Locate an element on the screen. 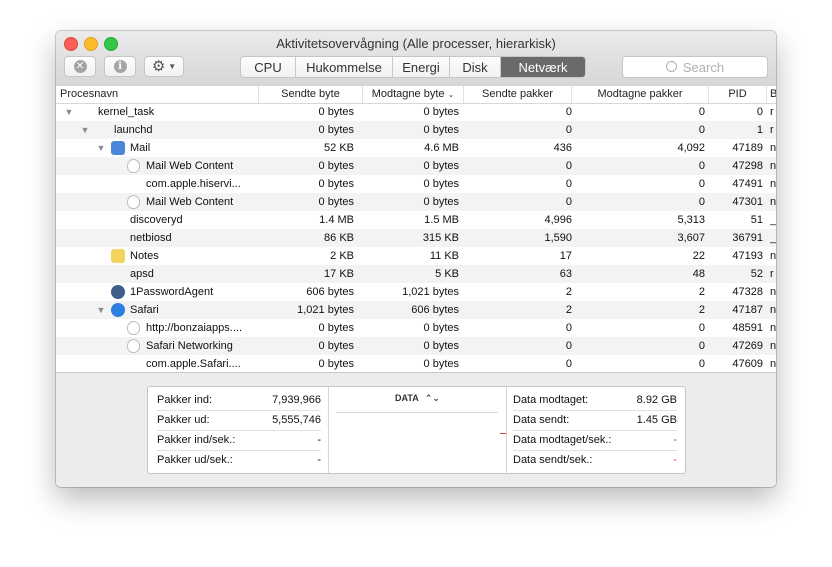 This screenshot has width=832, height=567. sent-packets: 63 is located at coordinates (565, 274).